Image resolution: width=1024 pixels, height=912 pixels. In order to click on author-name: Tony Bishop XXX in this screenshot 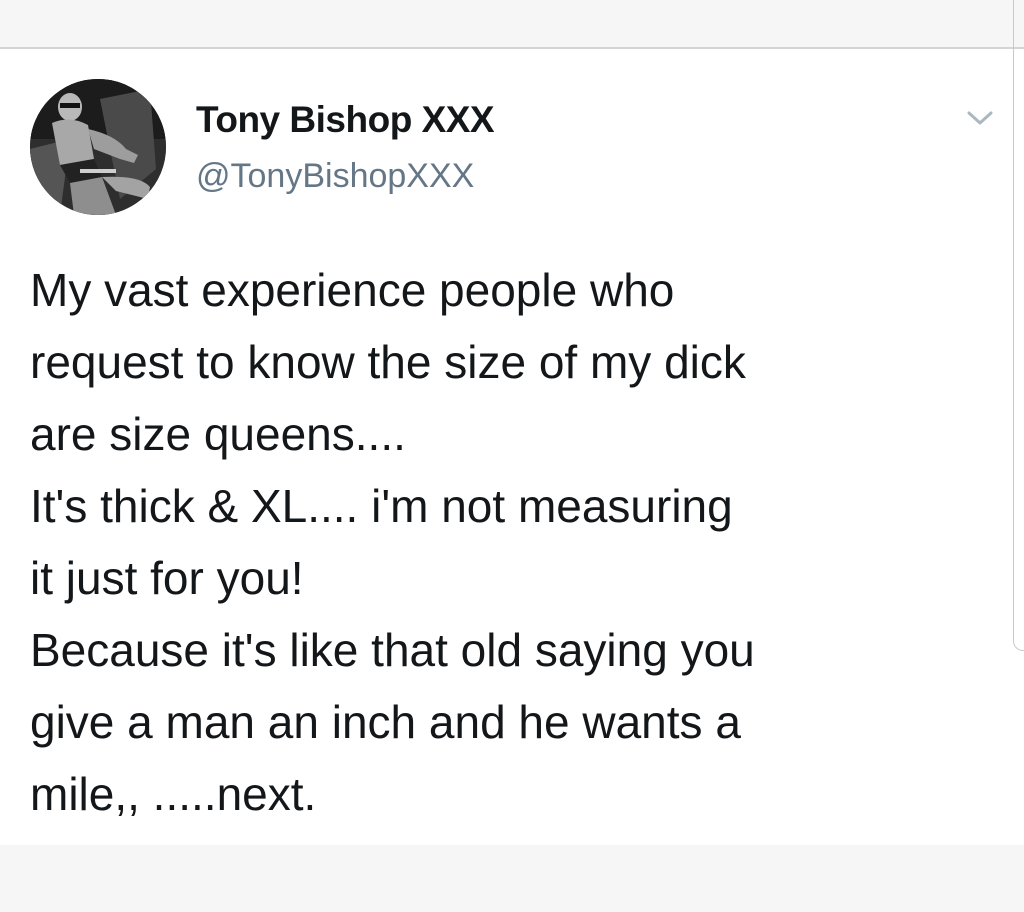, I will do `click(345, 120)`.